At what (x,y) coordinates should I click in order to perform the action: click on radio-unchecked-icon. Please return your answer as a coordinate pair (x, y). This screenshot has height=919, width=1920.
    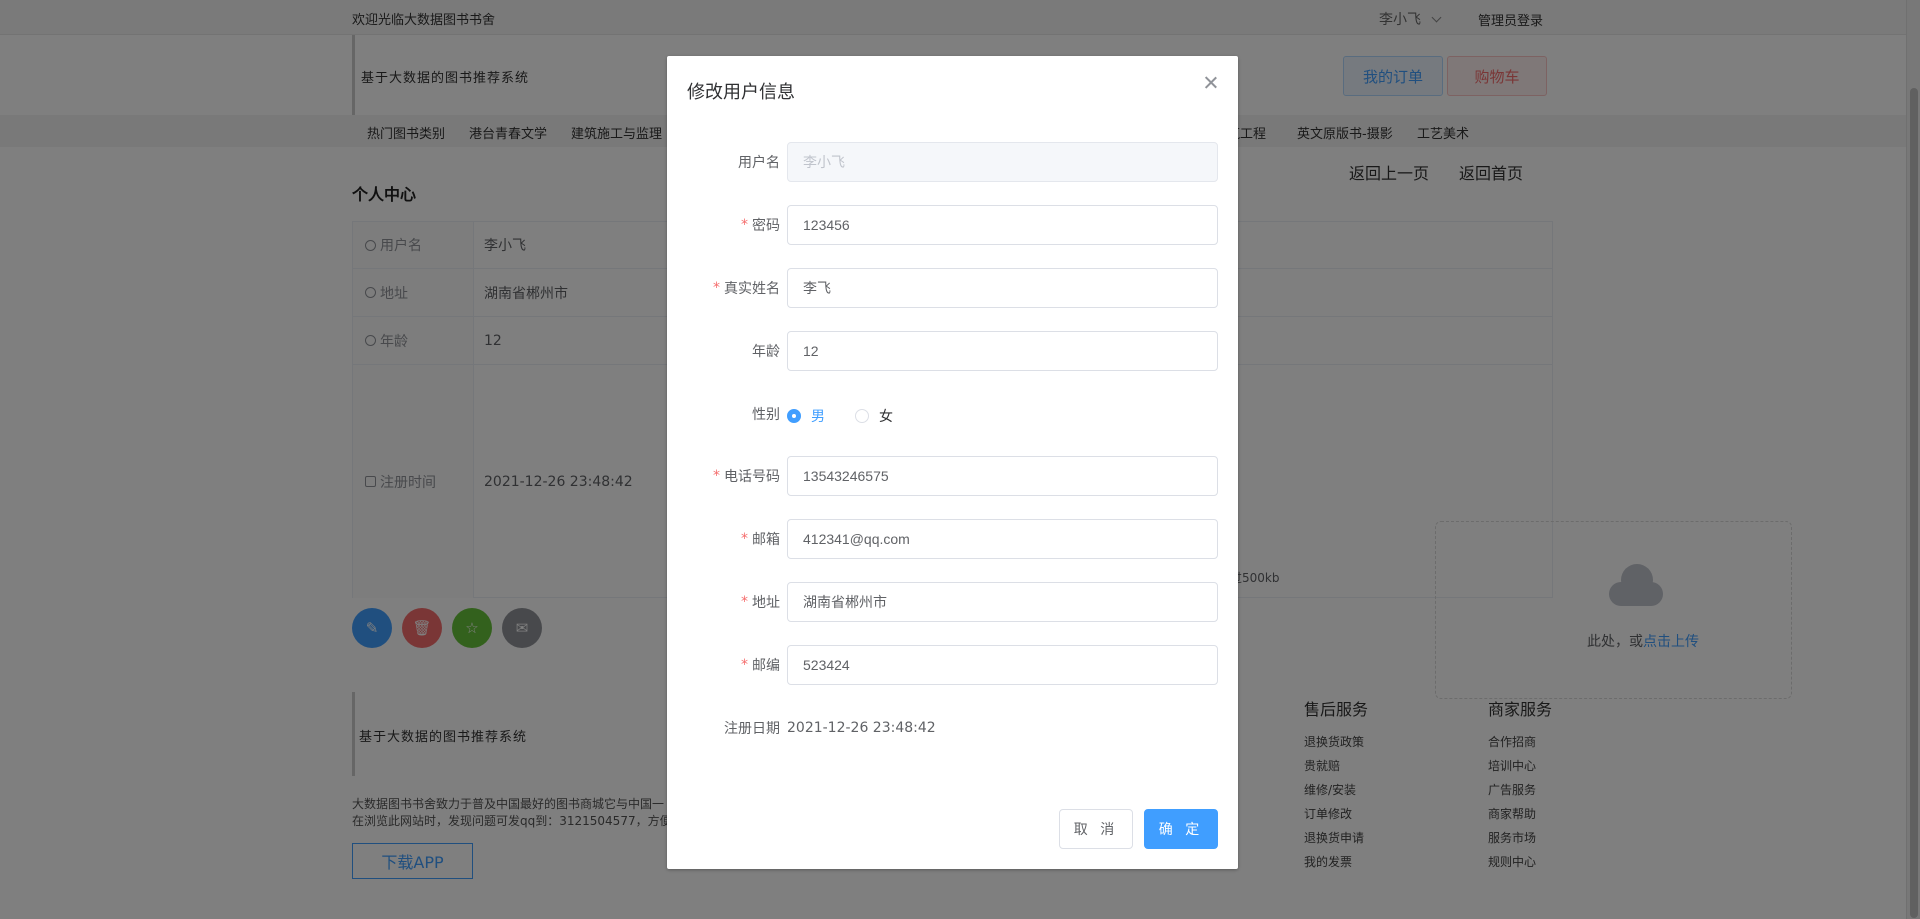
    Looking at the image, I should click on (862, 416).